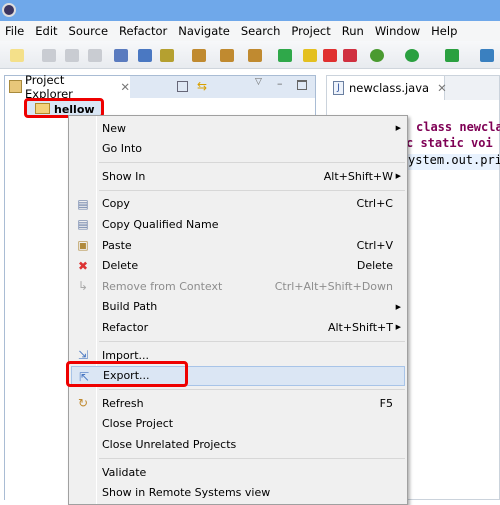 This screenshot has height=505, width=500. What do you see at coordinates (204, 31) in the screenshot?
I see `menu-navigate: Navigate` at bounding box center [204, 31].